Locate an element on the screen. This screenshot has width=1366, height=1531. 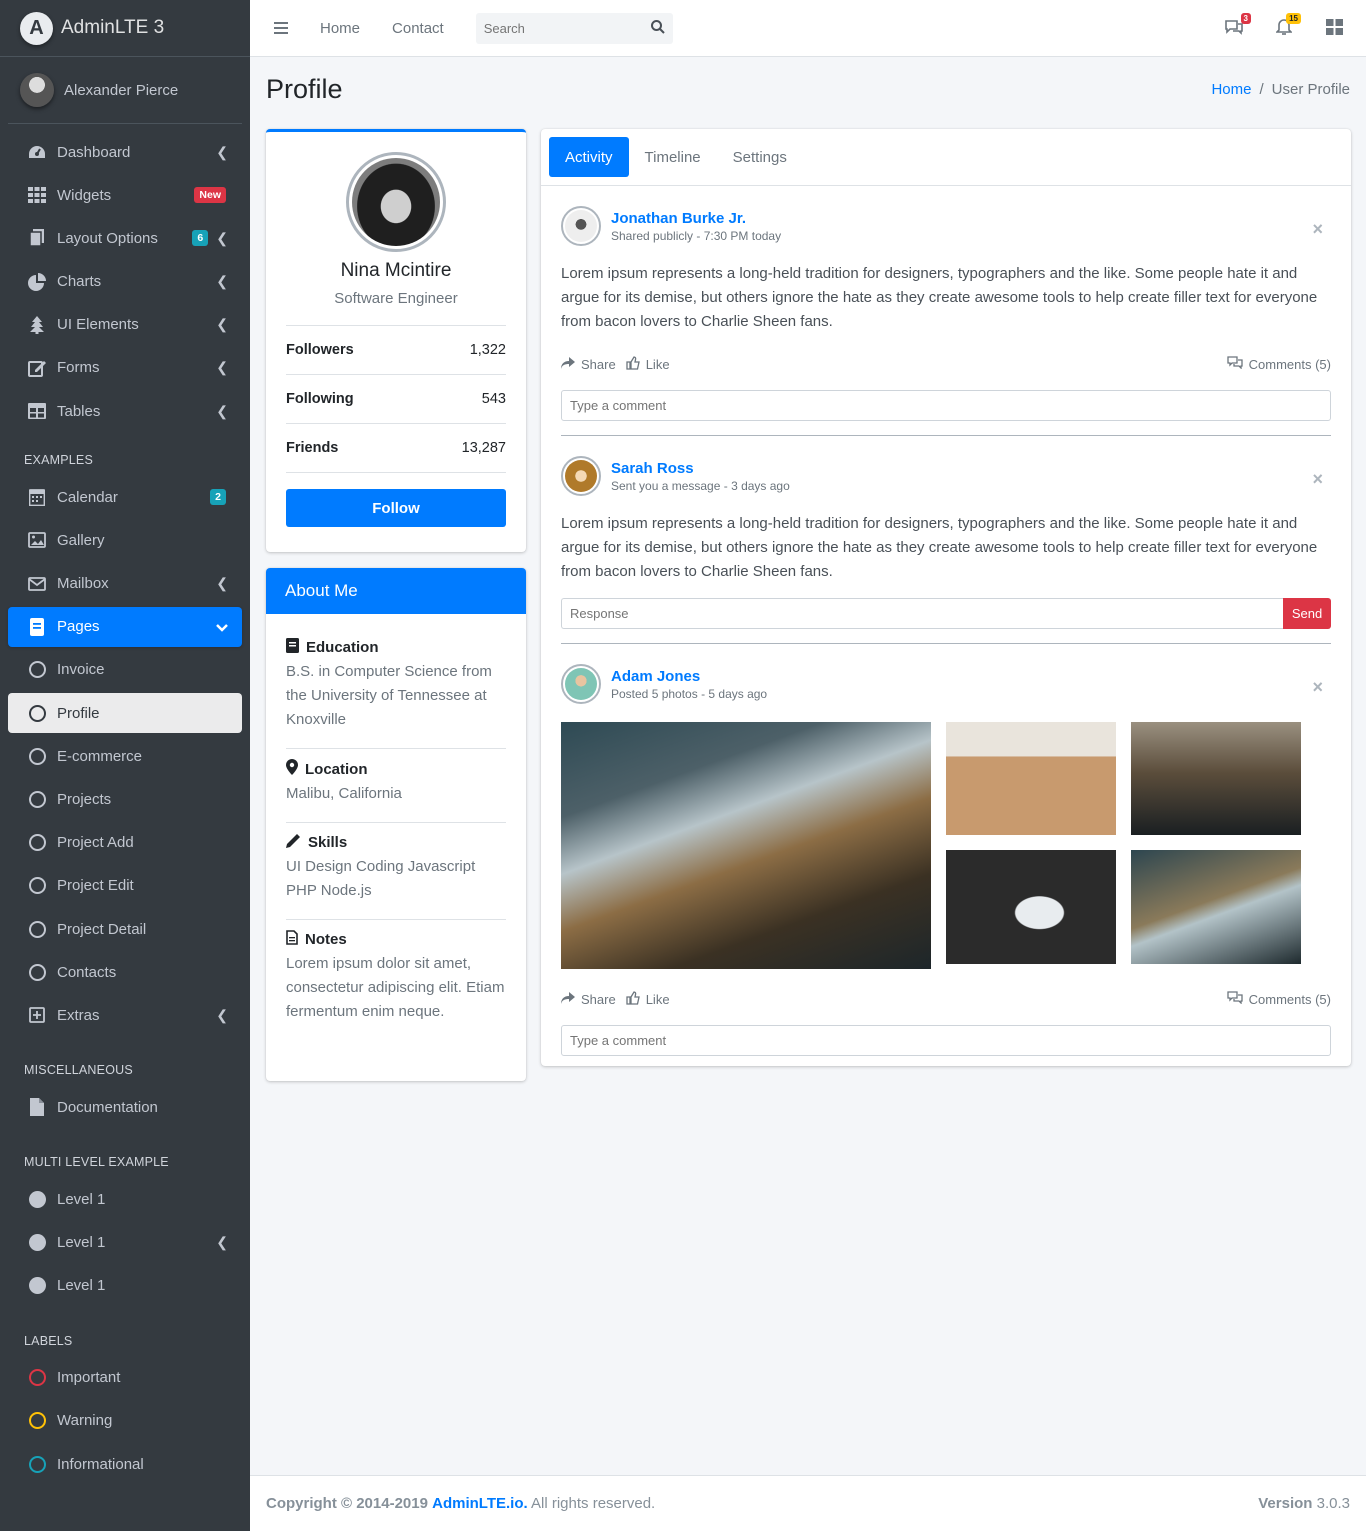
sidebar-item-label: Level 1 is located at coordinates (81, 1199).